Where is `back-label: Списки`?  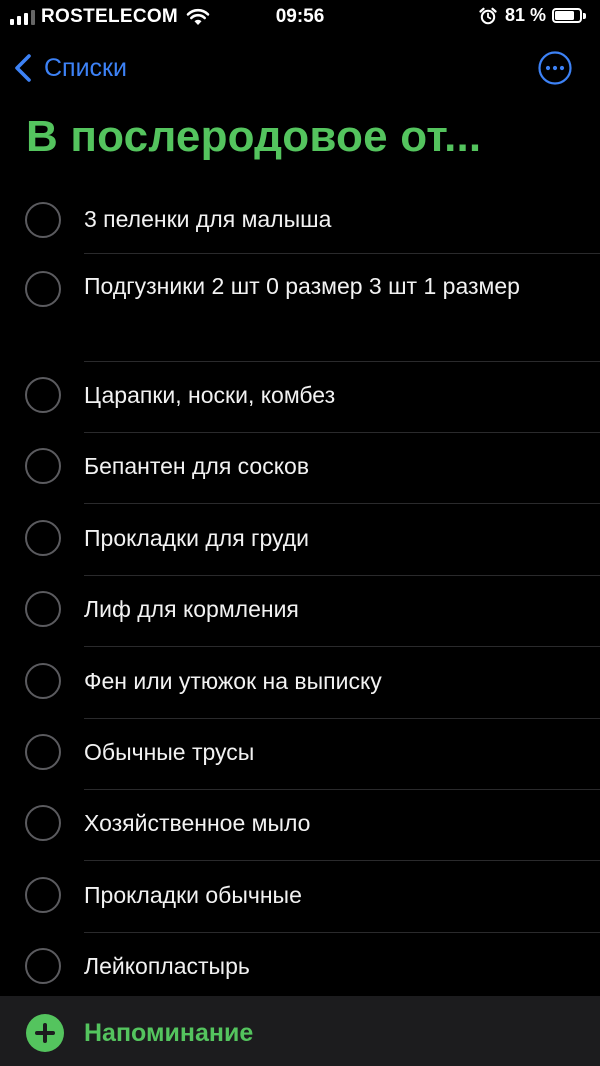 back-label: Списки is located at coordinates (85, 67).